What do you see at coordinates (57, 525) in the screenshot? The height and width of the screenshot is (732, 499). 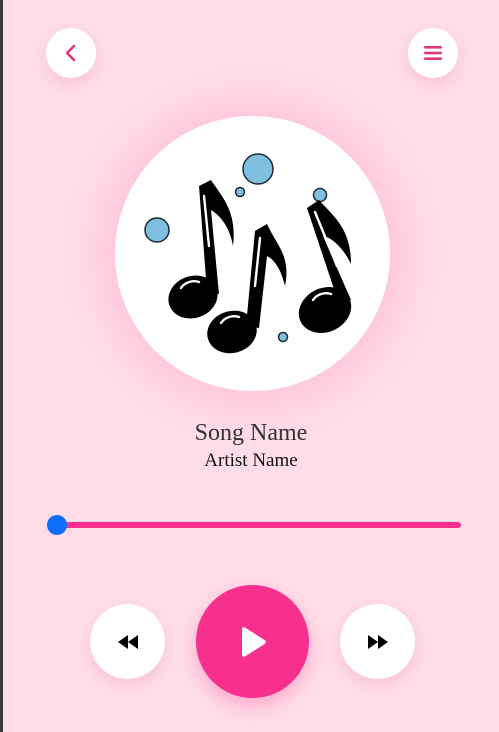 I see `progress-thumb` at bounding box center [57, 525].